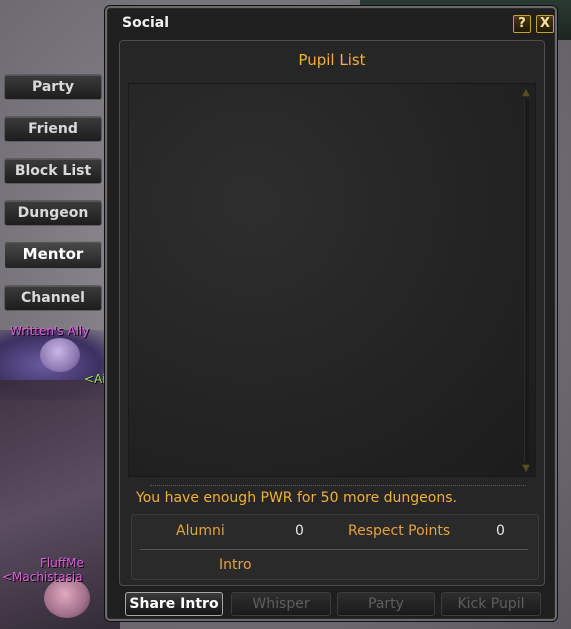  Describe the element at coordinates (334, 549) in the screenshot. I see `stats-divider` at that location.